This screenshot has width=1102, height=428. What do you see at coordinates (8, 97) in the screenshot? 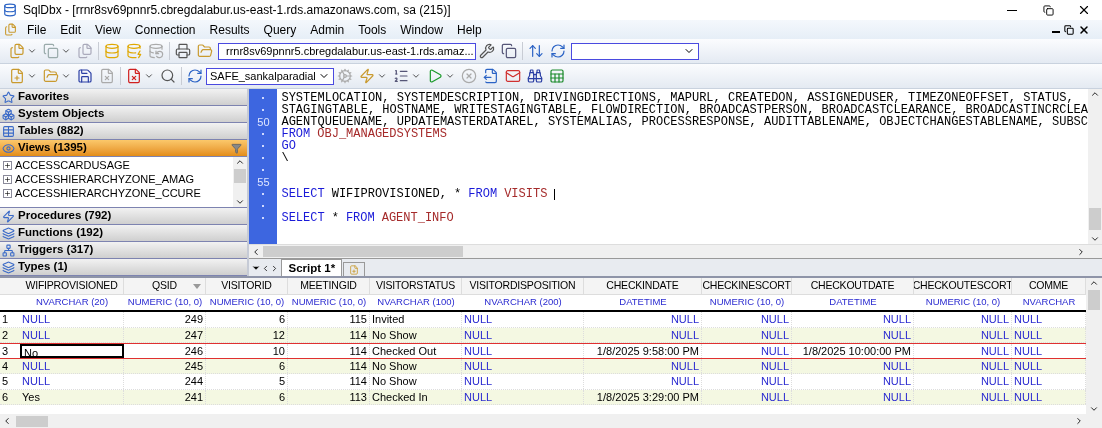
I see `star-icon` at bounding box center [8, 97].